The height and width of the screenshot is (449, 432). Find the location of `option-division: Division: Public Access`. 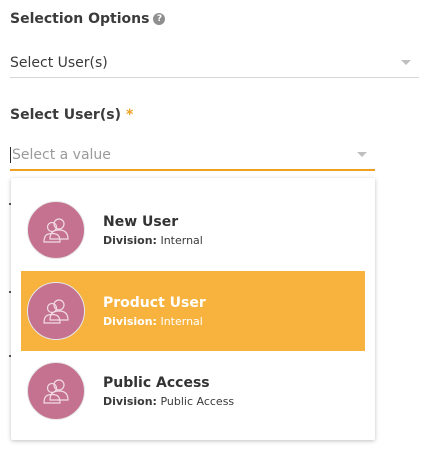

option-division: Division: Public Access is located at coordinates (168, 401).